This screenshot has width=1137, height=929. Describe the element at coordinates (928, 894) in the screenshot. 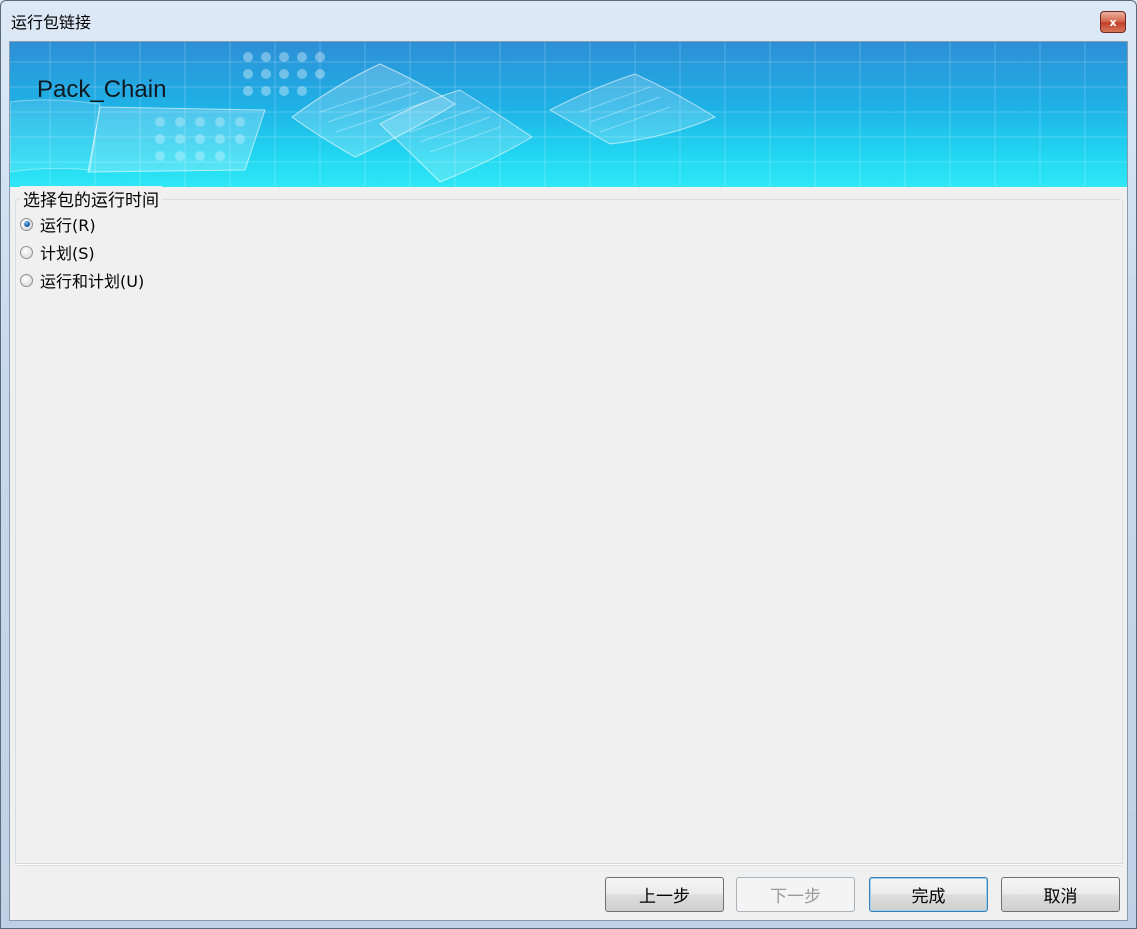

I see `finish-button: 完成` at that location.